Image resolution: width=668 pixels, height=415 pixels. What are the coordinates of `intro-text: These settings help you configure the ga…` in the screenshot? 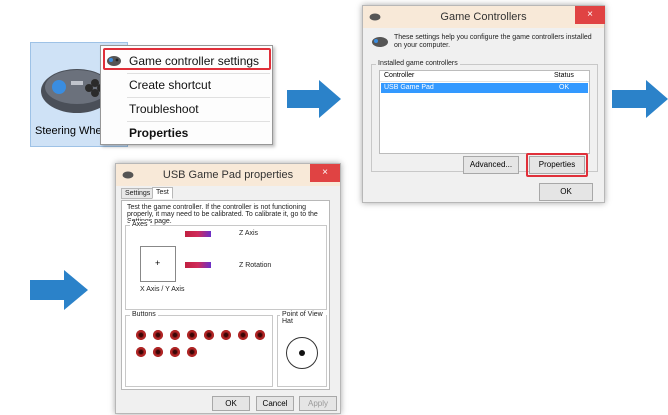 It's located at (493, 41).